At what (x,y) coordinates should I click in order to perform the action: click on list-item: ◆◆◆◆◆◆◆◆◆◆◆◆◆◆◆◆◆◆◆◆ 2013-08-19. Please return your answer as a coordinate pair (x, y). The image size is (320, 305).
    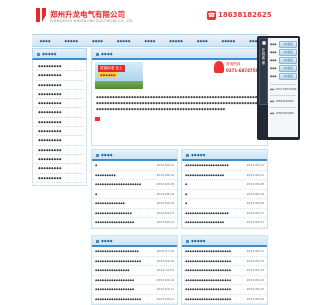
    Looking at the image, I should click on (224, 271).